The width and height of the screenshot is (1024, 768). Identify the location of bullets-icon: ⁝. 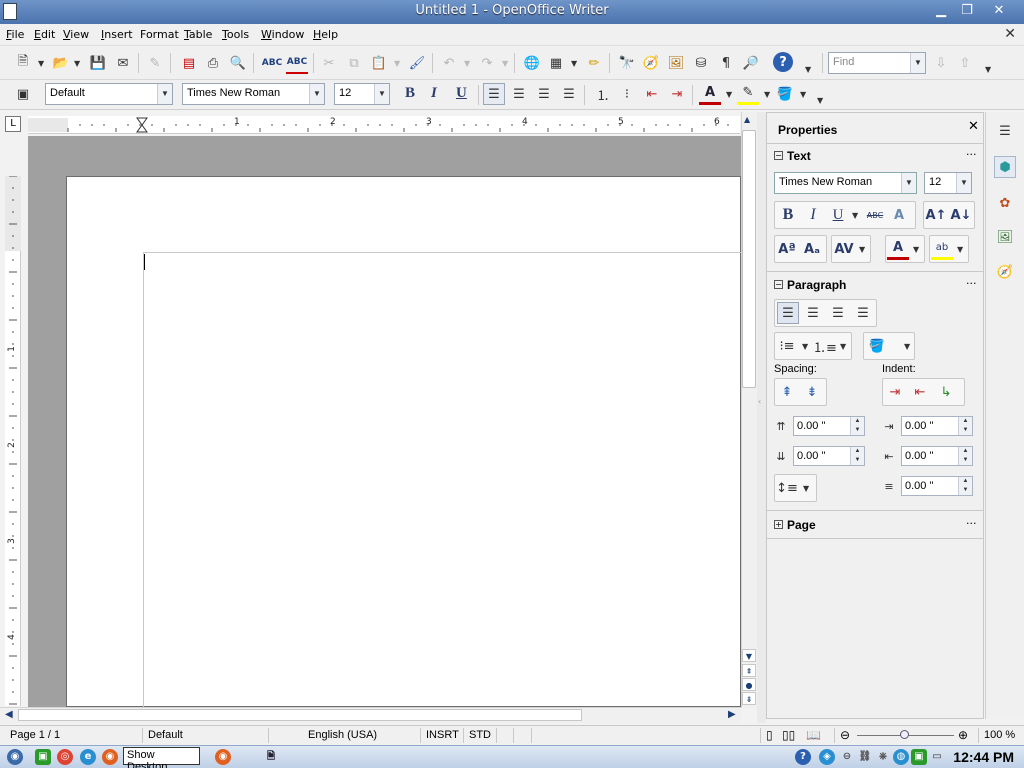
(627, 94).